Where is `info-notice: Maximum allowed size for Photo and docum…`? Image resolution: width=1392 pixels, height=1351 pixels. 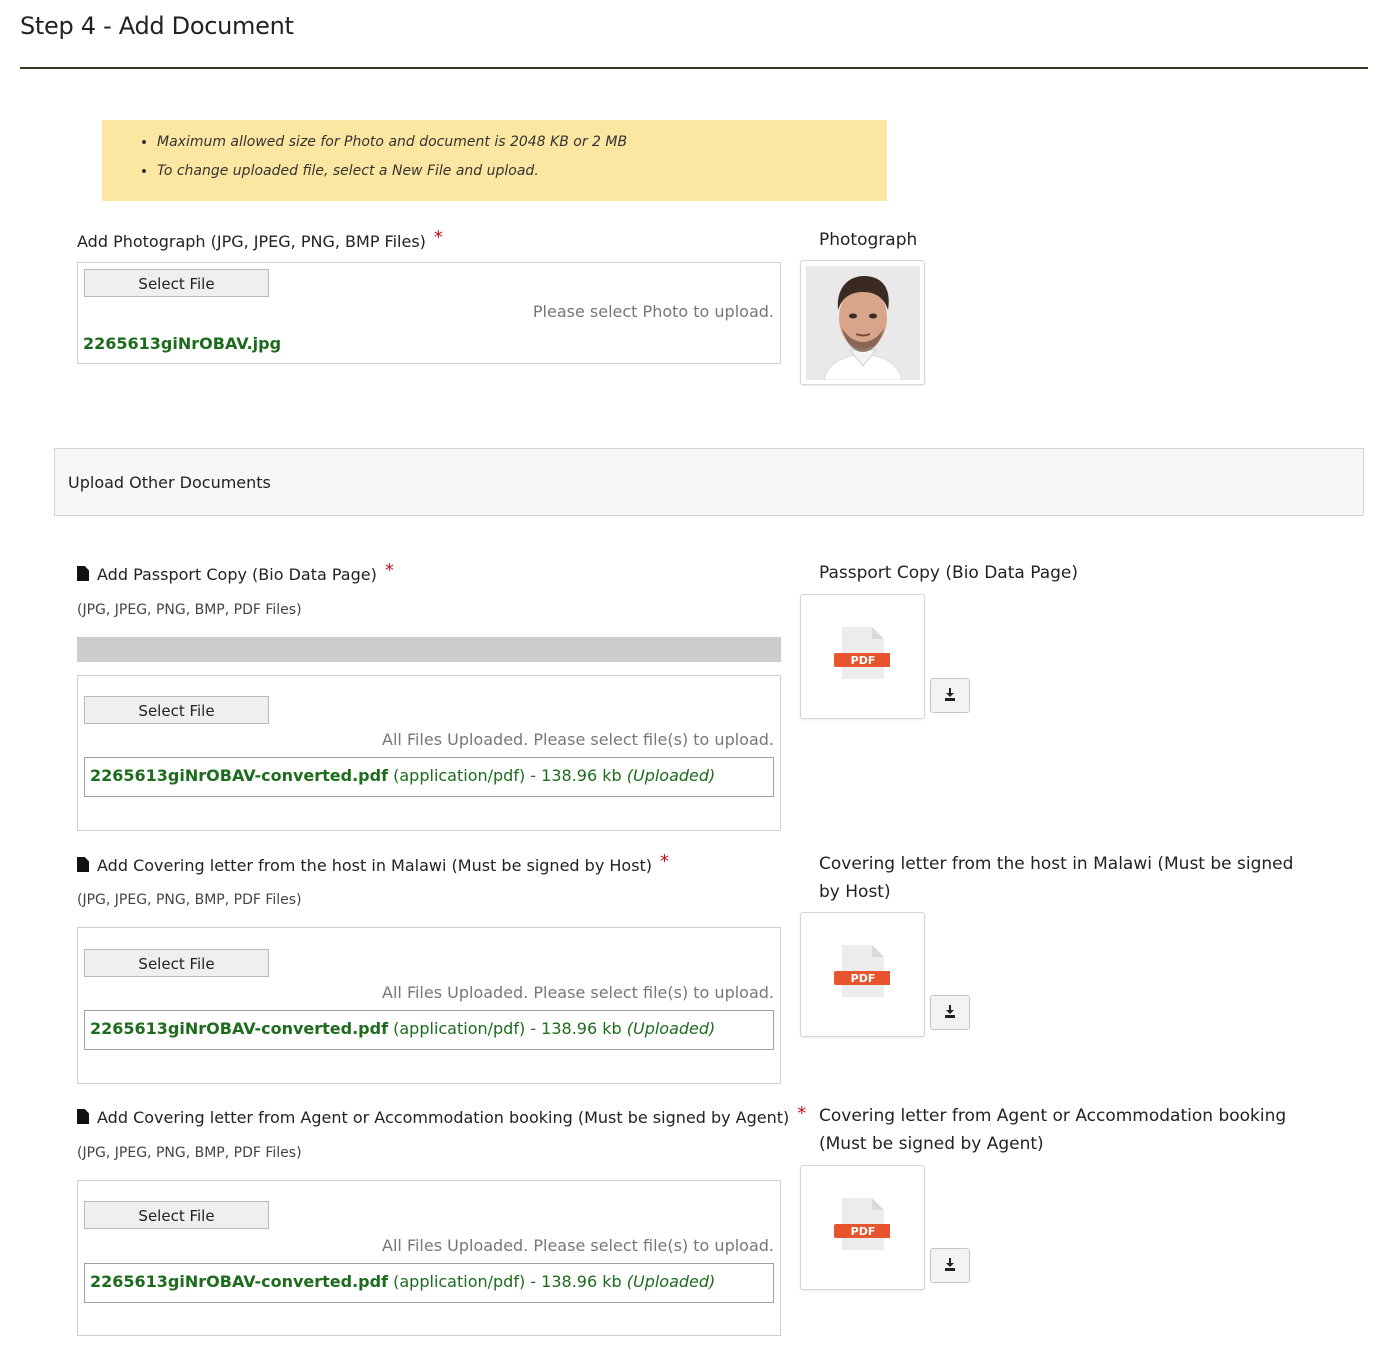
info-notice: Maximum allowed size for Photo and docum… is located at coordinates (494, 160).